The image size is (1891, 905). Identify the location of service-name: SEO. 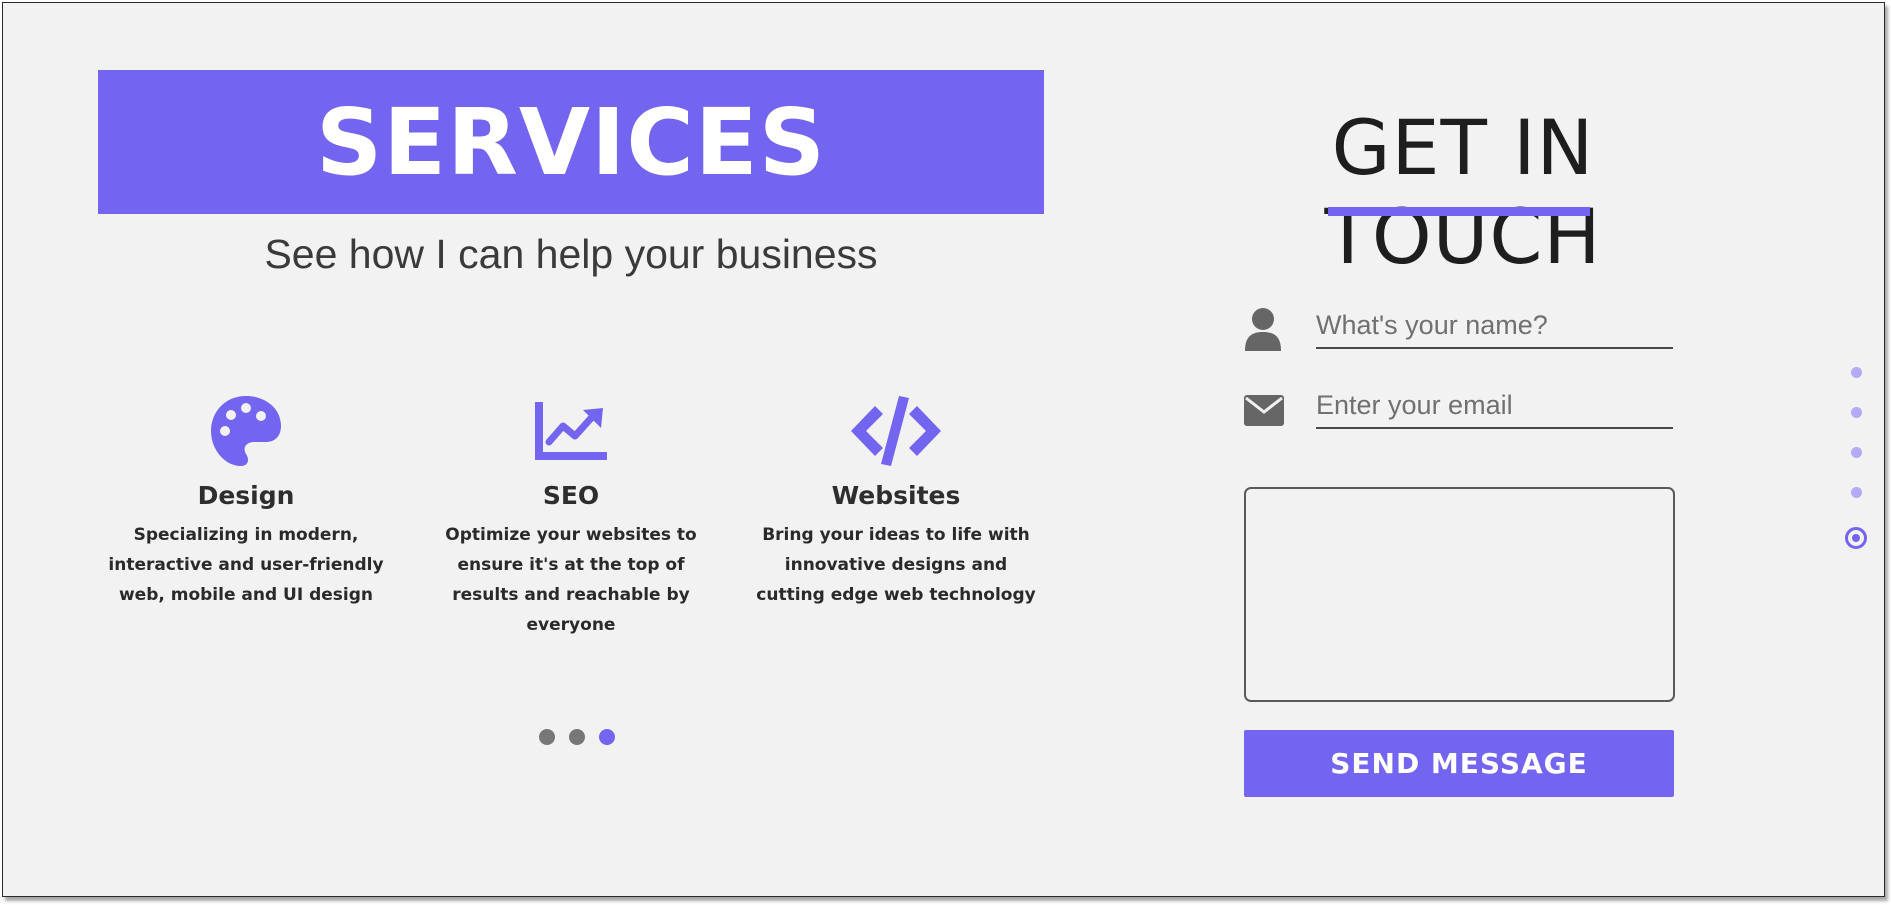
(571, 495).